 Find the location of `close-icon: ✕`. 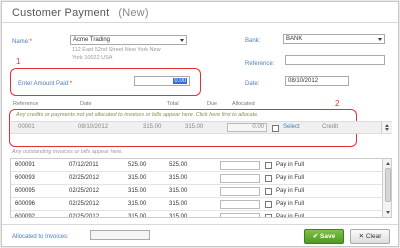

close-icon: ✕ is located at coordinates (361, 236).